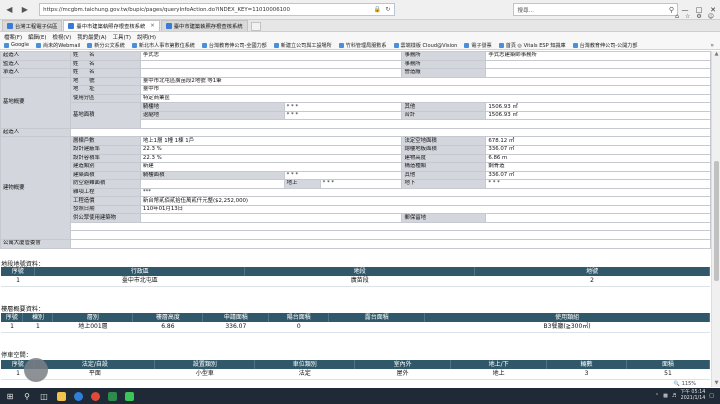 This screenshot has height=404, width=720. I want to click on tab-0: 台灣工程電子佔區, so click(32, 25).